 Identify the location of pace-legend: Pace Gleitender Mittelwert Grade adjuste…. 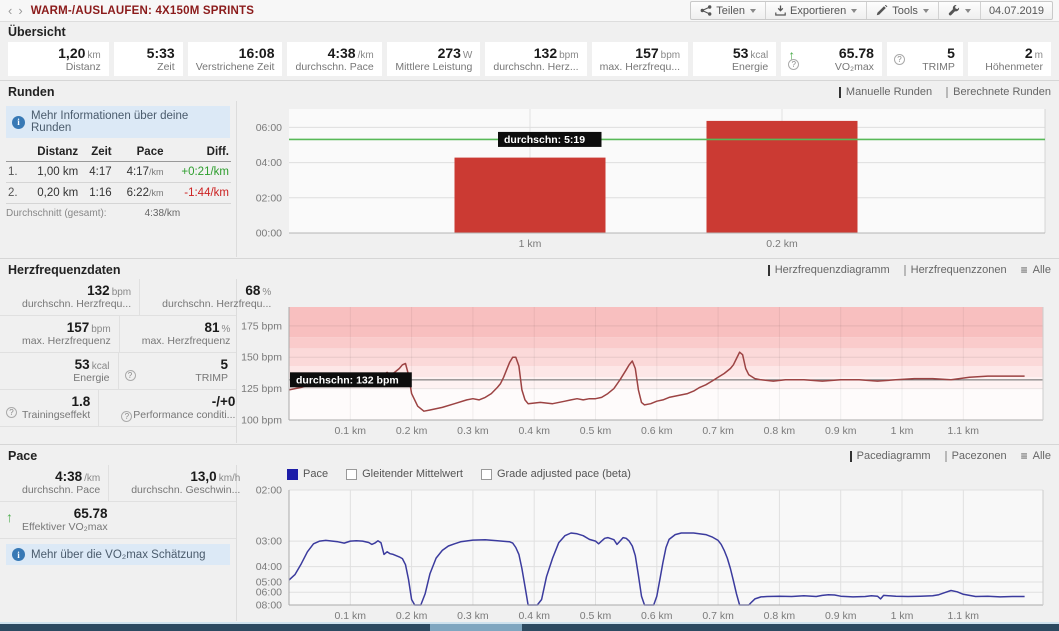
(648, 474).